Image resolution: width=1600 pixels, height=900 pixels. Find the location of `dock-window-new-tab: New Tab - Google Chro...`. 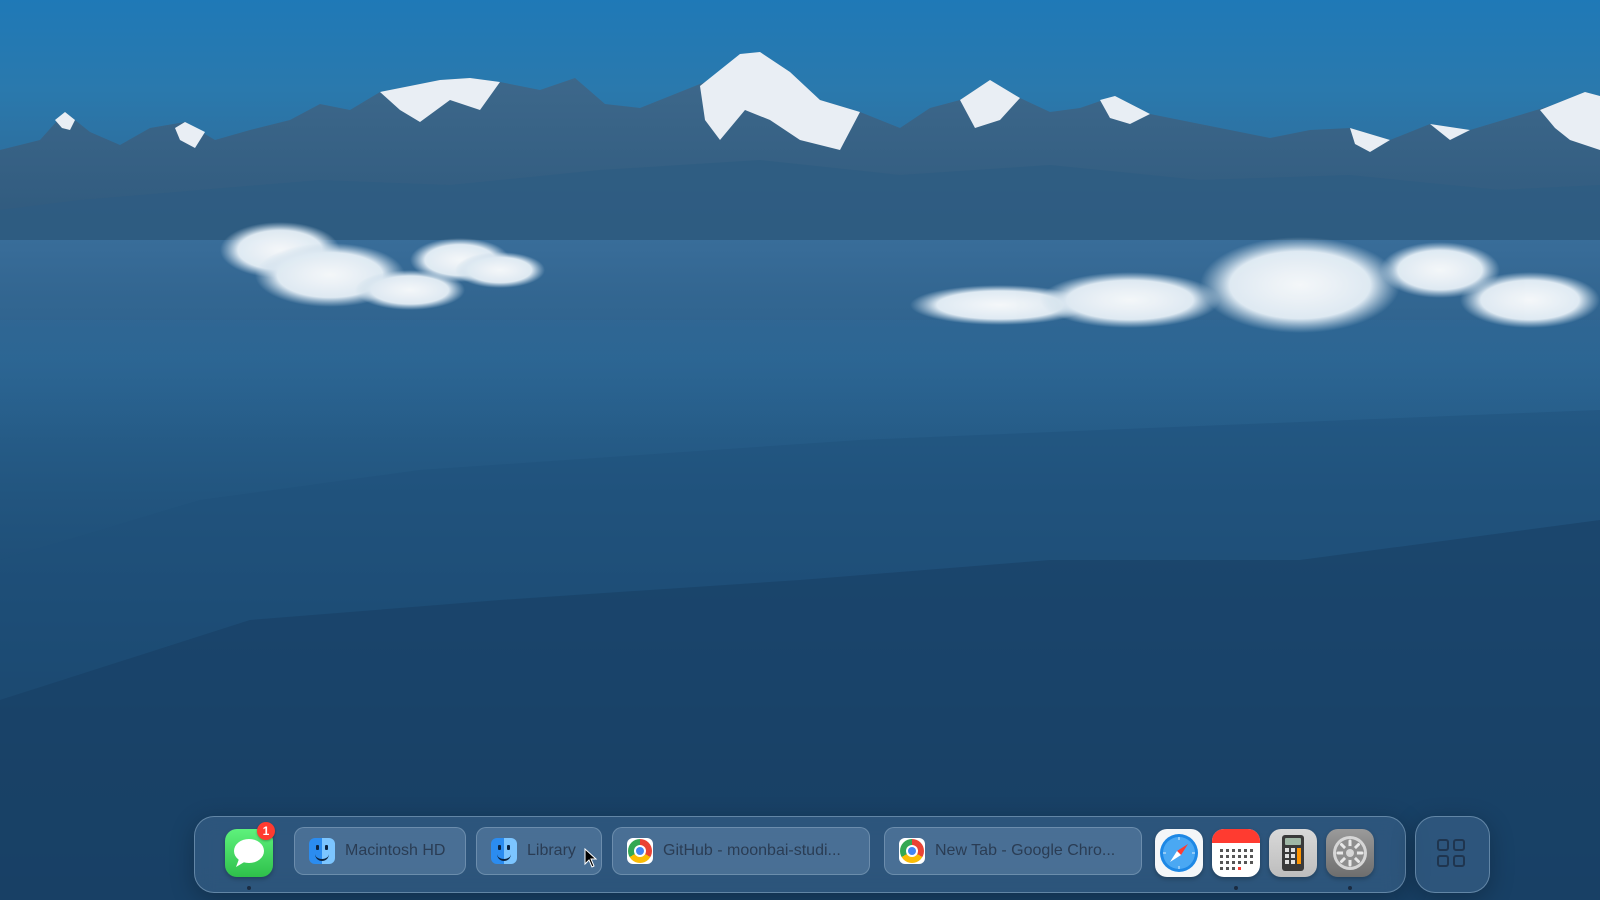

dock-window-new-tab: New Tab - Google Chro... is located at coordinates (1013, 851).